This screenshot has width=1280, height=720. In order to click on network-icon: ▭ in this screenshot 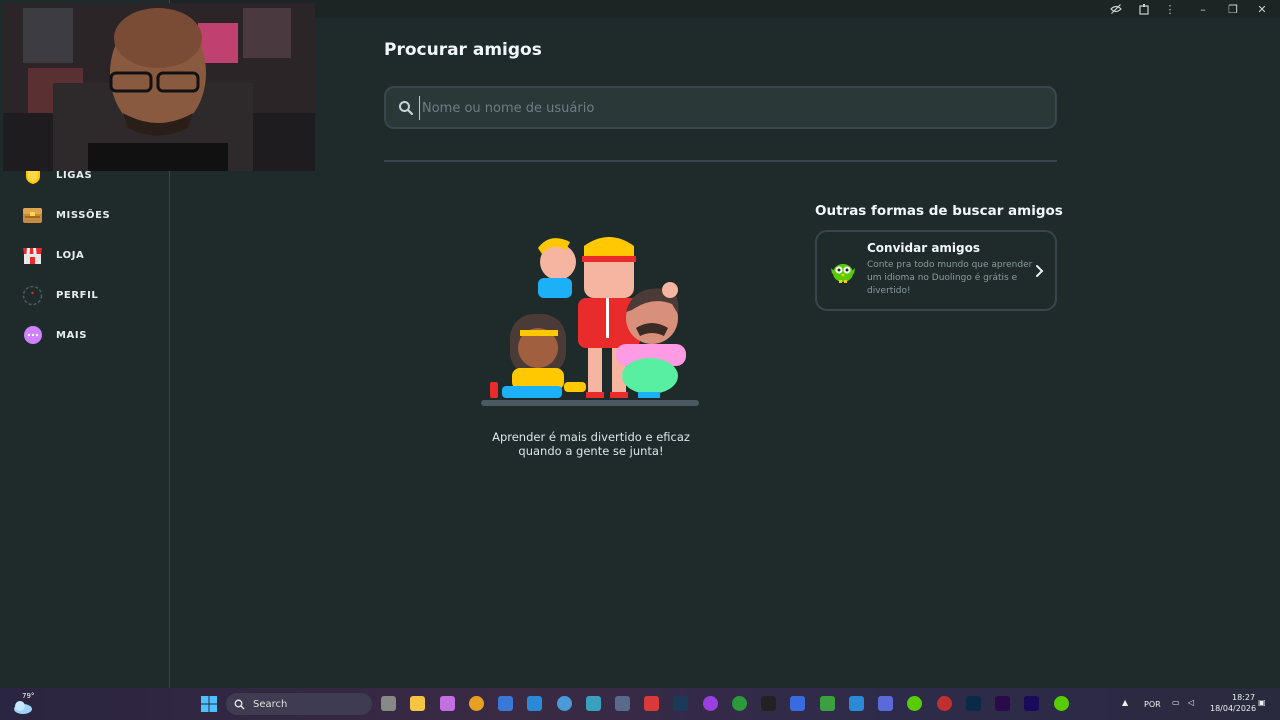, I will do `click(1176, 702)`.